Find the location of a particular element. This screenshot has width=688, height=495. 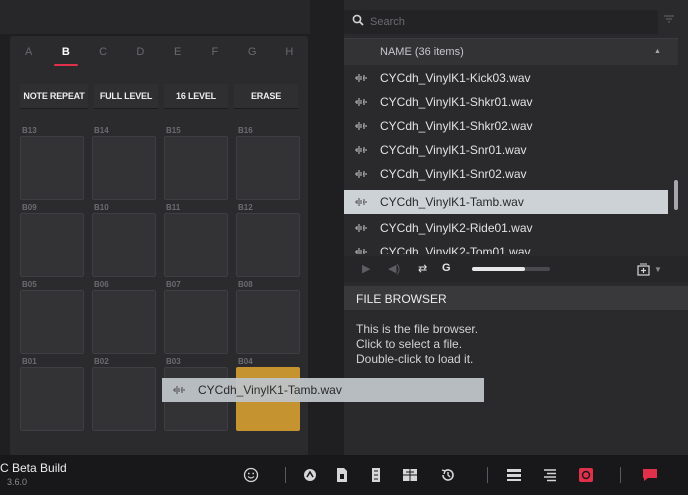

file-name: CYCdh_VinylK1-Kick03.wav is located at coordinates (455, 78).